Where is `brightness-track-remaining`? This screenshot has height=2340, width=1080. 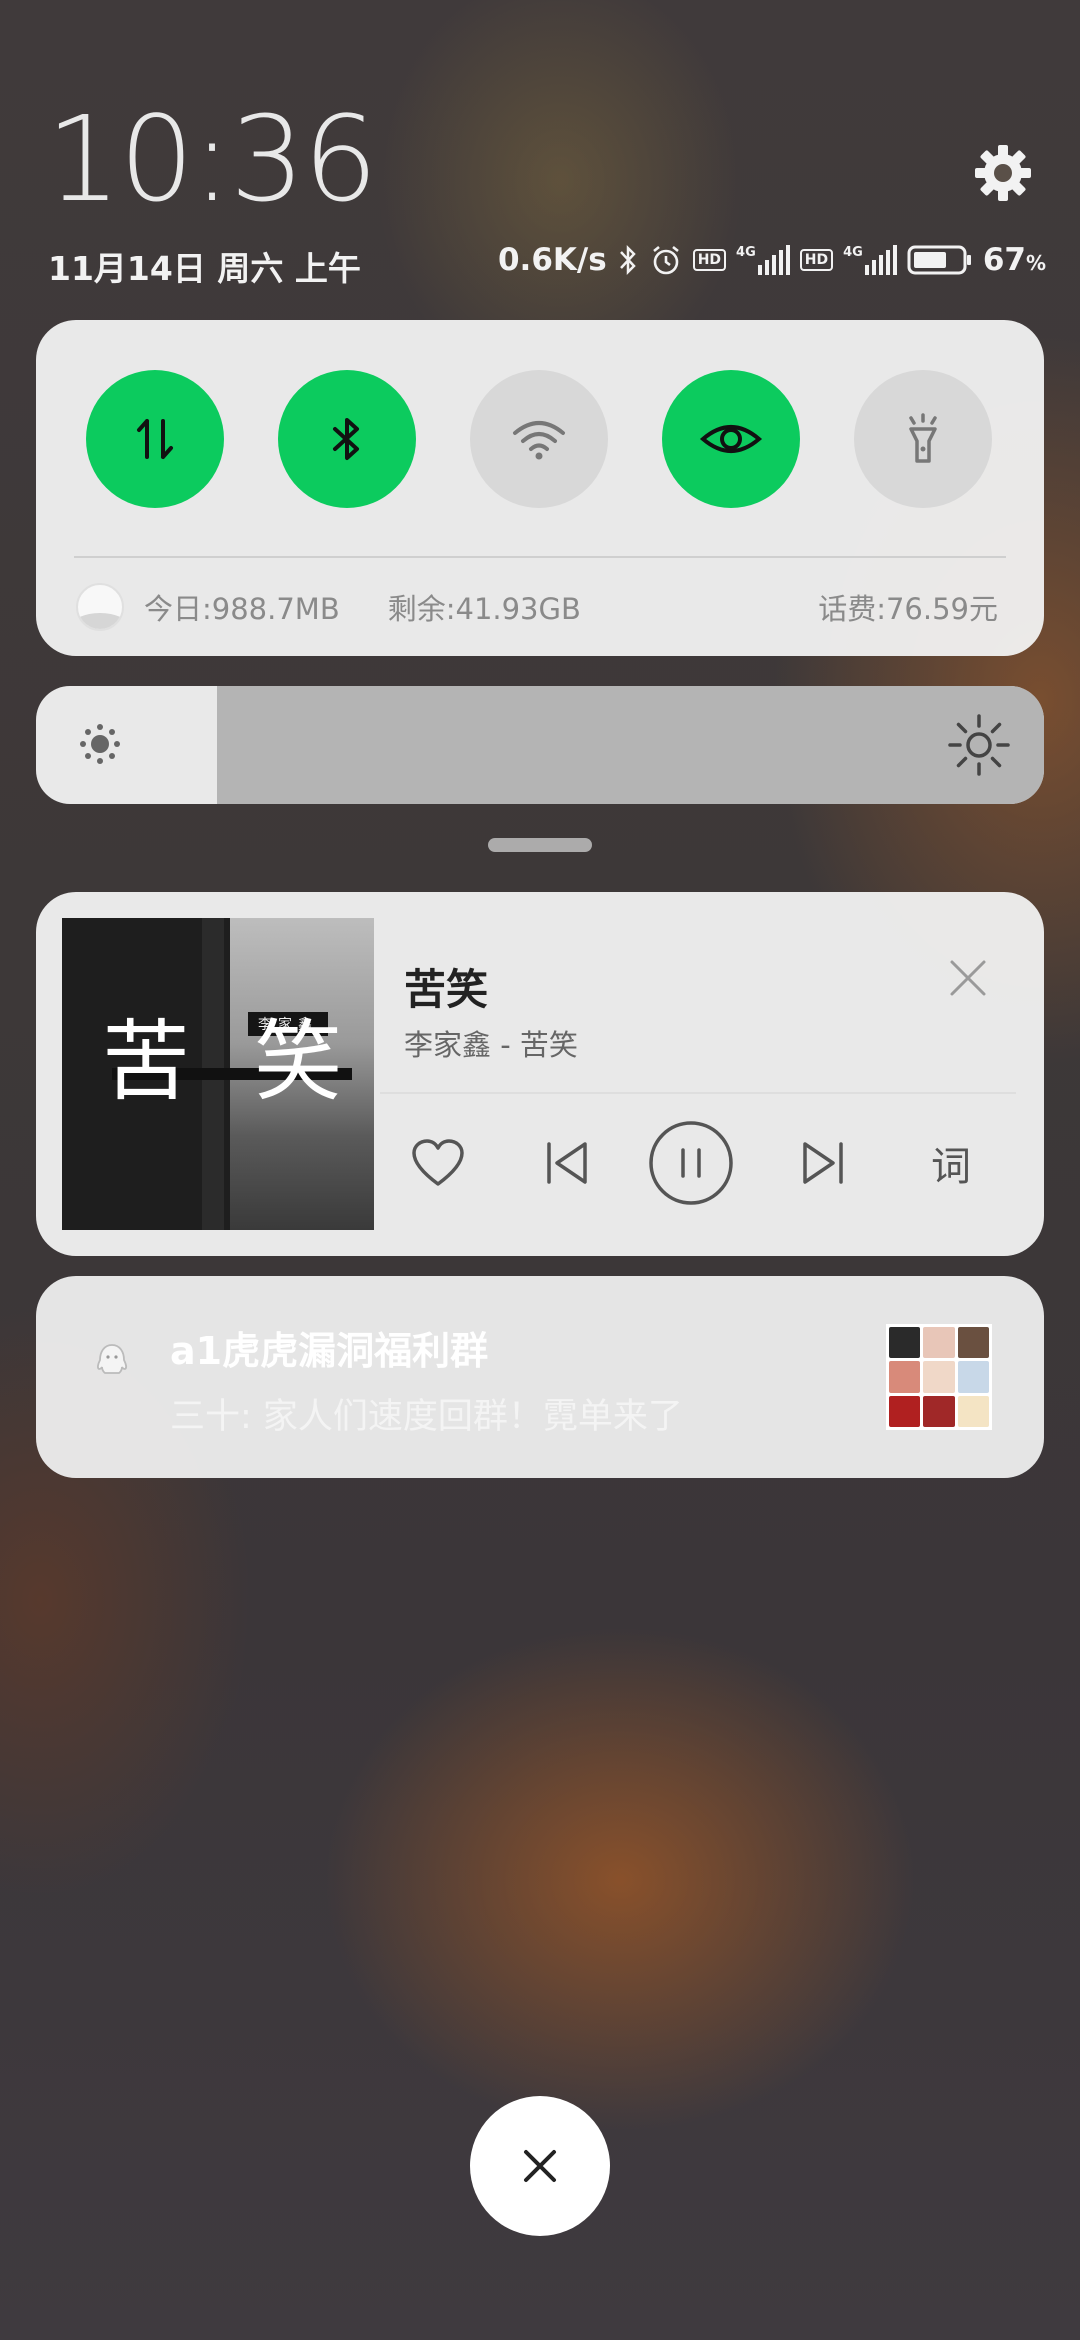 brightness-track-remaining is located at coordinates (630, 745).